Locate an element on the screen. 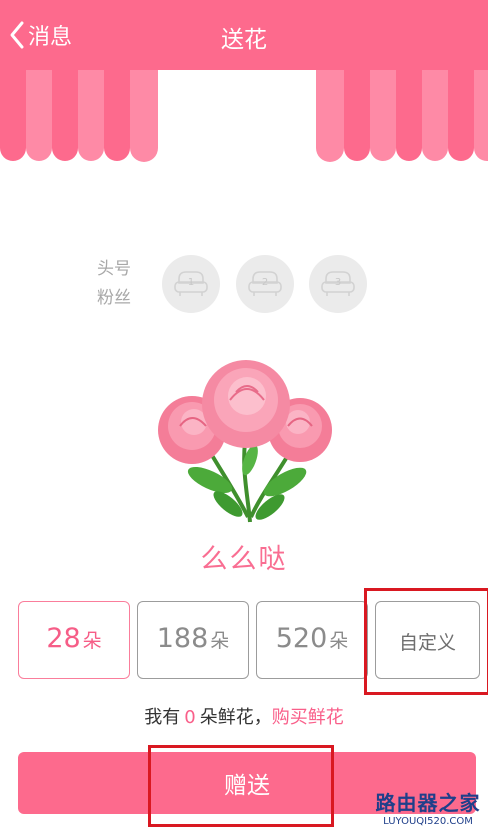 The width and height of the screenshot is (488, 833). awning-decoration is located at coordinates (244, 116).